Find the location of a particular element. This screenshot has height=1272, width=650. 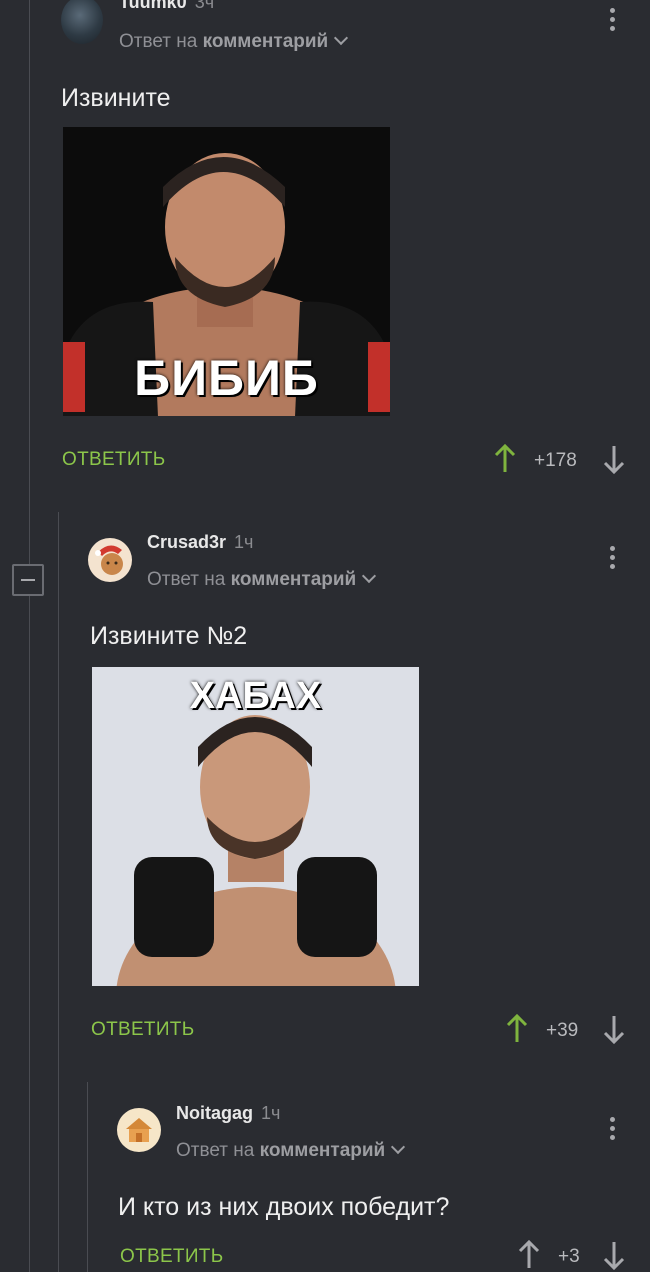

house-avatar-icon is located at coordinates (139, 1130).